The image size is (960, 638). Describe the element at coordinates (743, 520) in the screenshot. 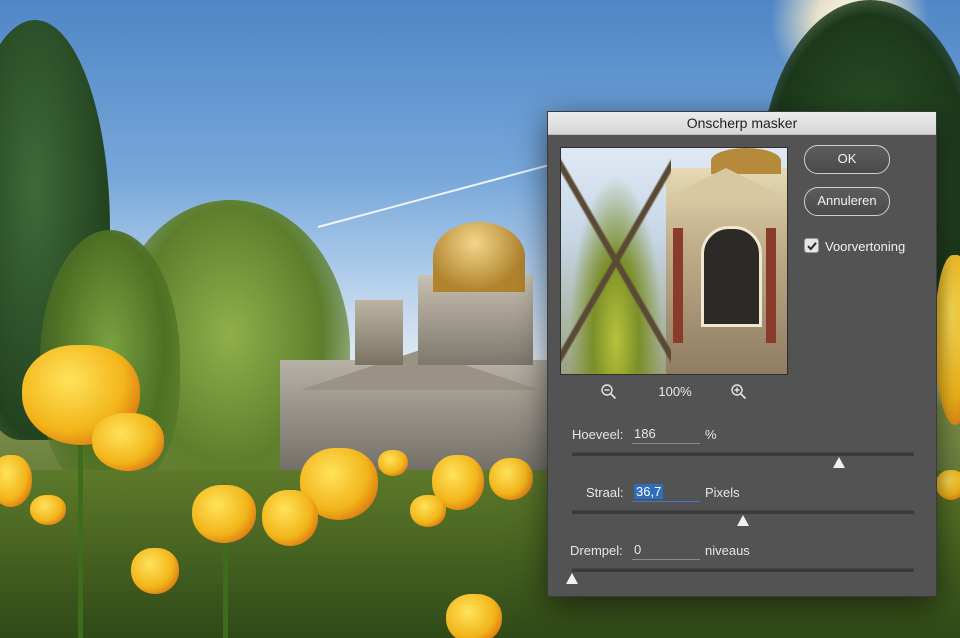

I see `radius-slider-thumb` at that location.